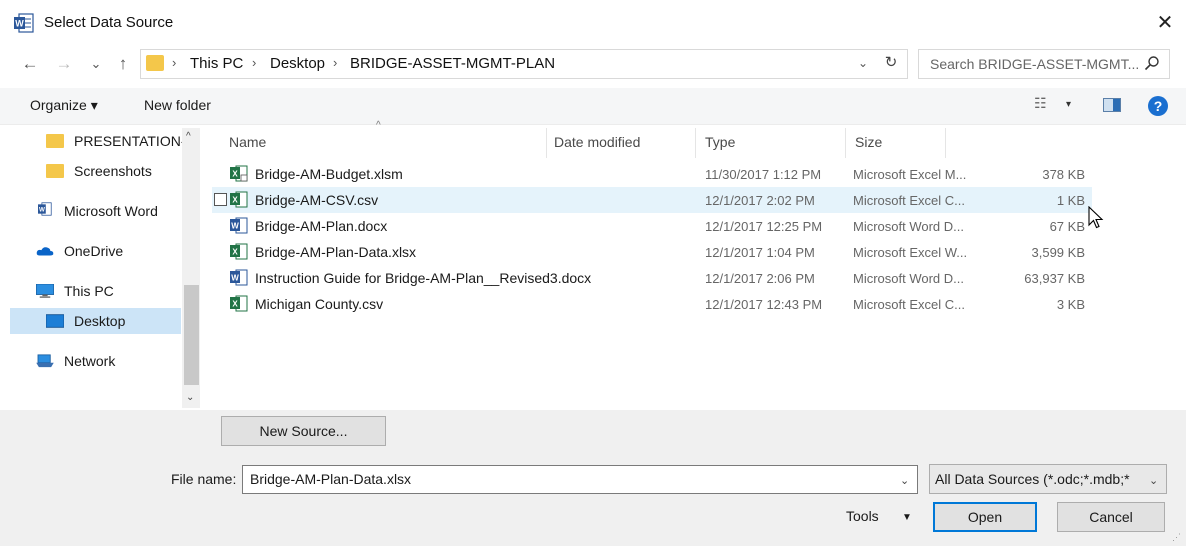  I want to click on view-options-dropdown: ▾, so click(1068, 104).